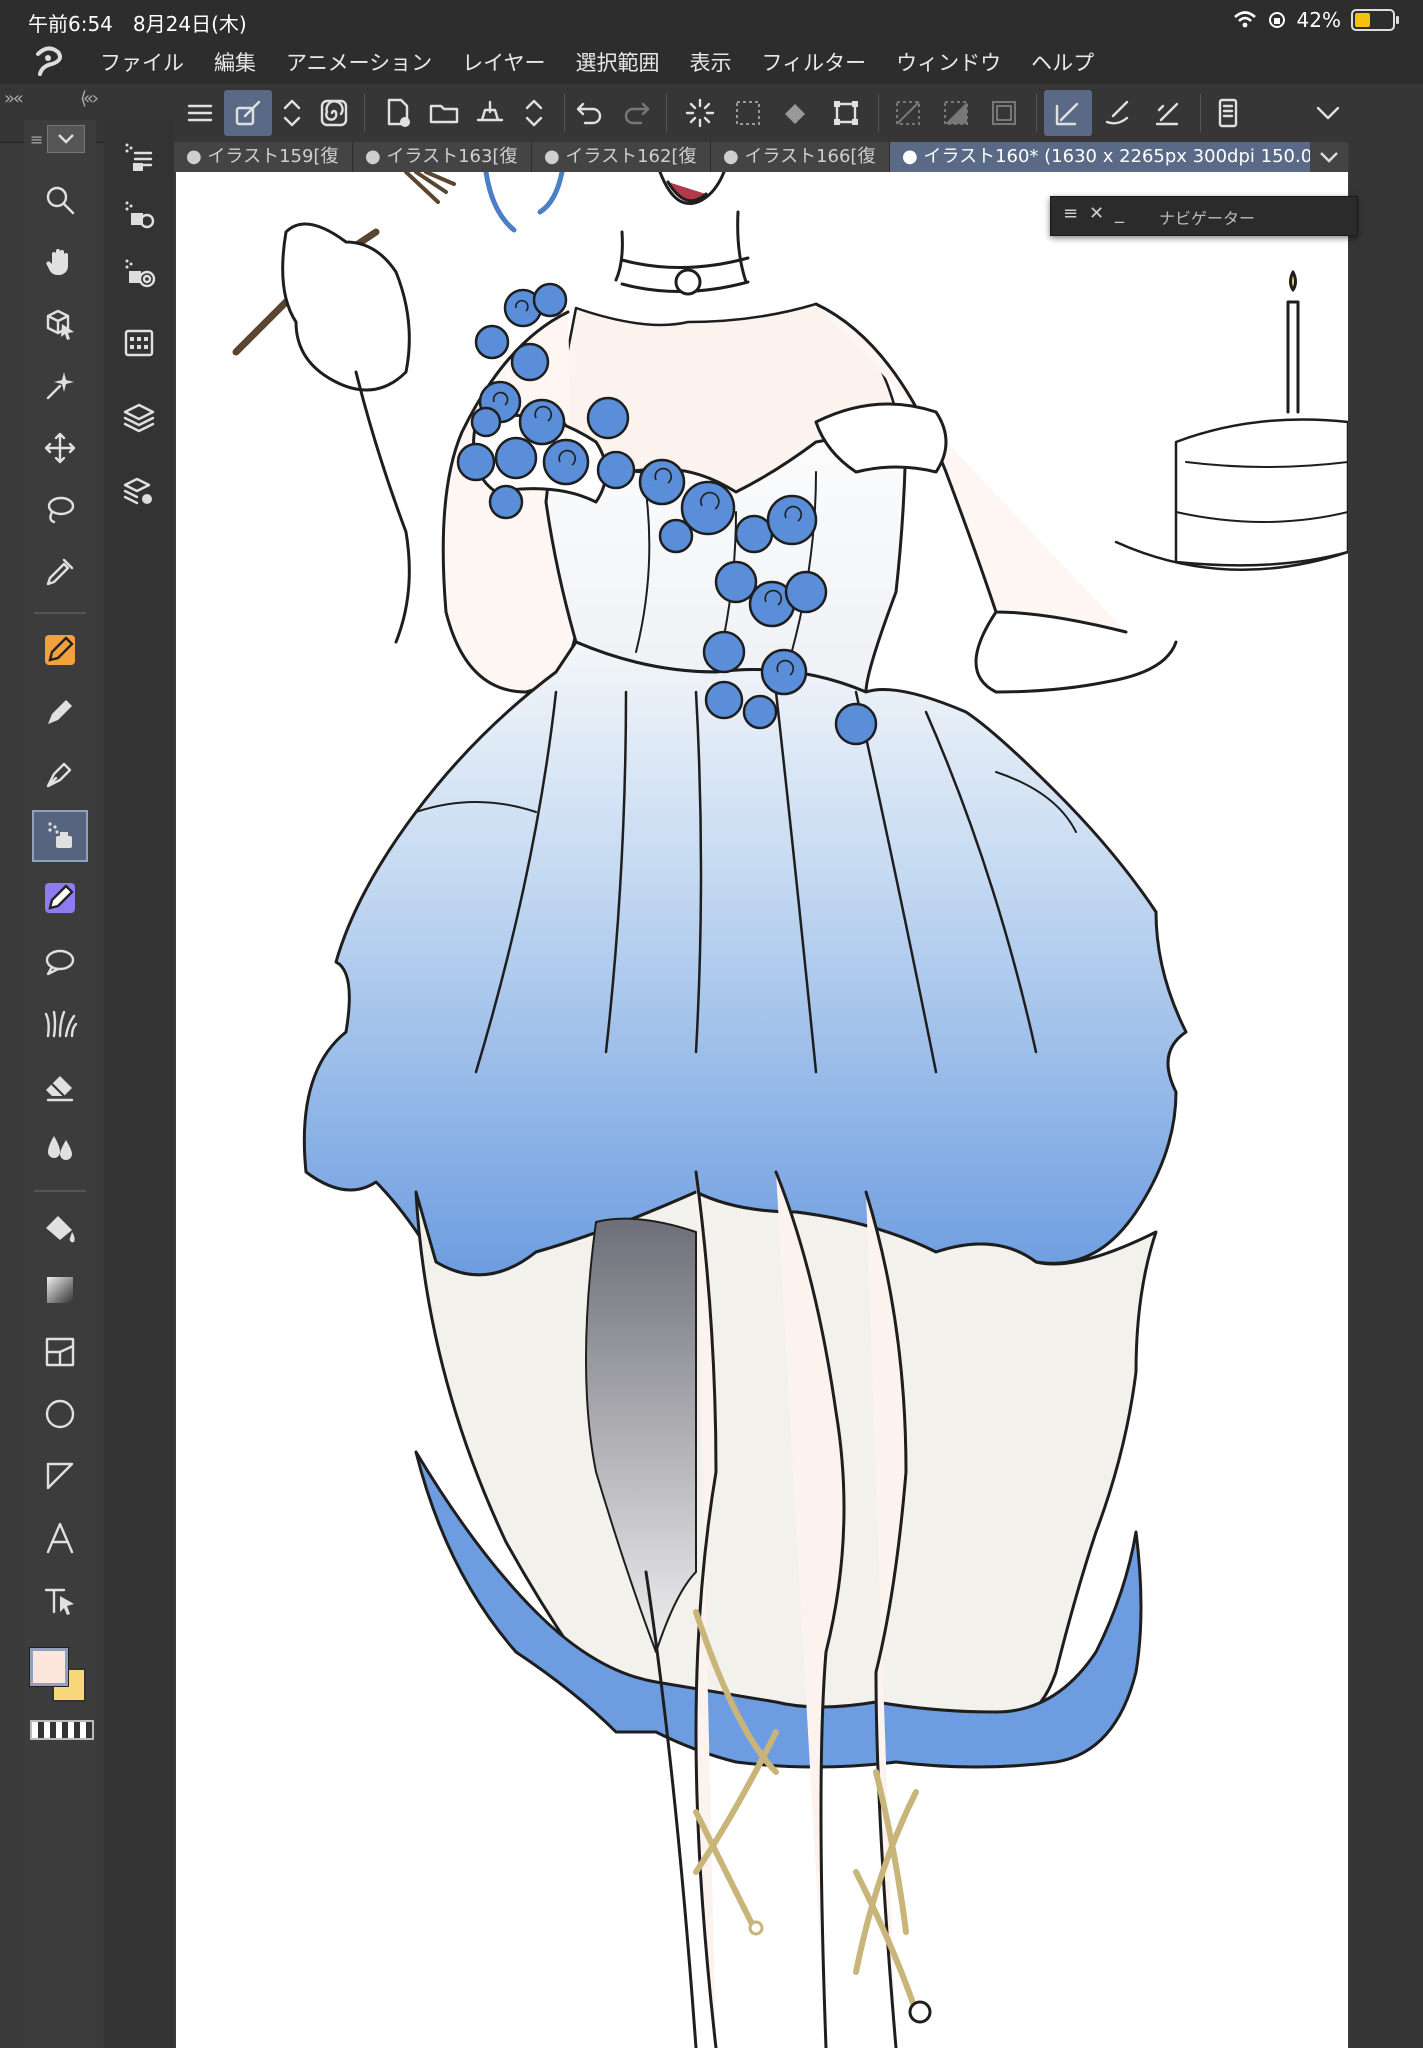 The width and height of the screenshot is (1423, 2048). What do you see at coordinates (1228, 113) in the screenshot?
I see `device-icon` at bounding box center [1228, 113].